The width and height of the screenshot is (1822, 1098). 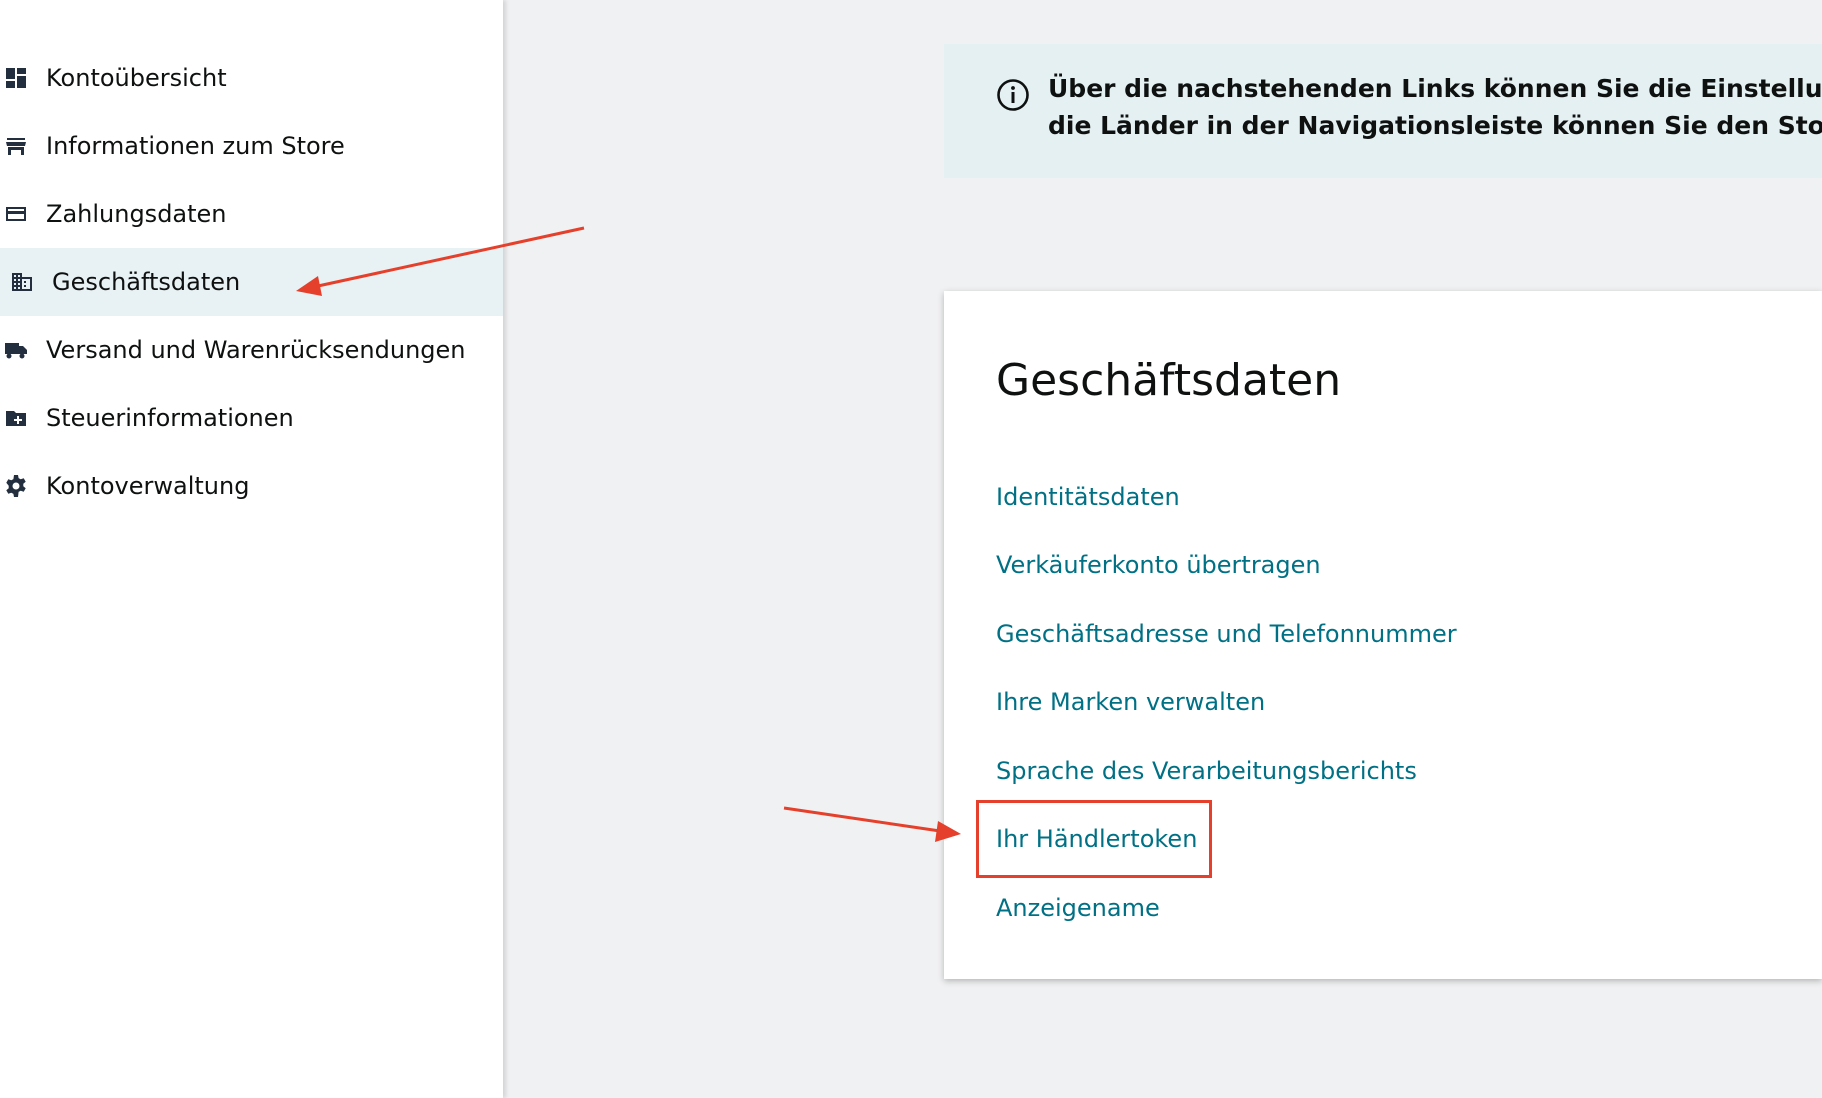 I want to click on sidebar-item-versand: Versand und Warenrücksendungen, so click(x=251, y=350).